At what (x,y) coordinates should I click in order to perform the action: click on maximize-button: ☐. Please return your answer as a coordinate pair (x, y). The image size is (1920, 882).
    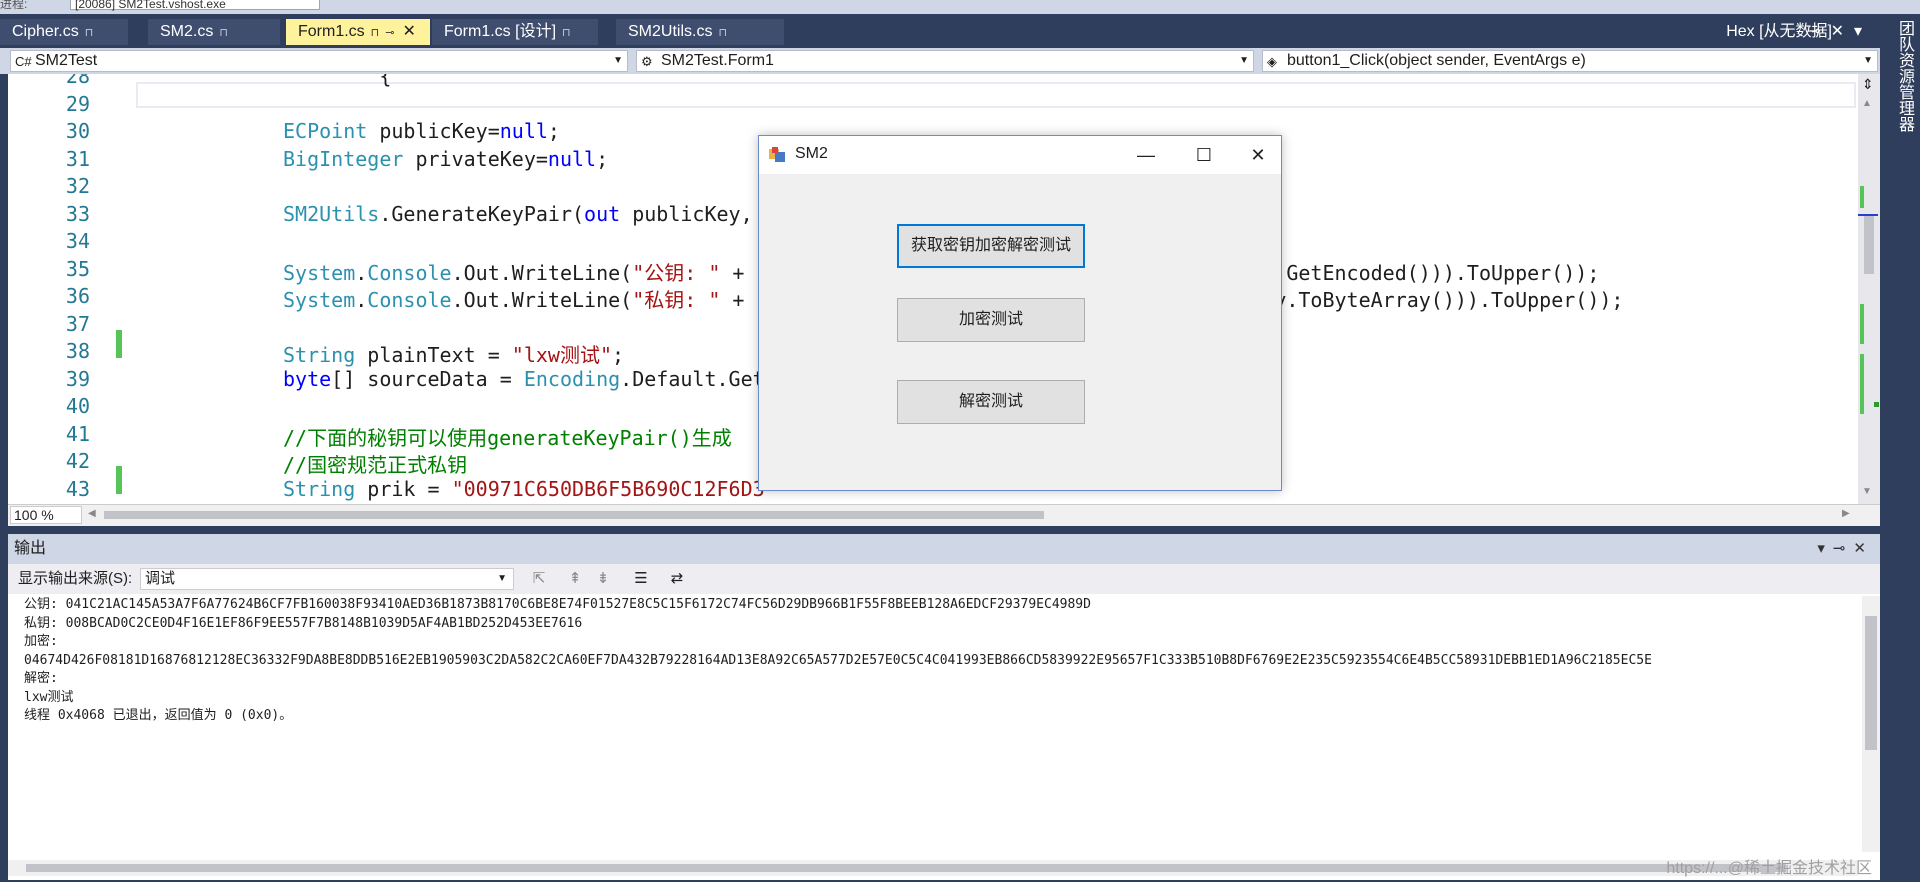
    Looking at the image, I should click on (1204, 155).